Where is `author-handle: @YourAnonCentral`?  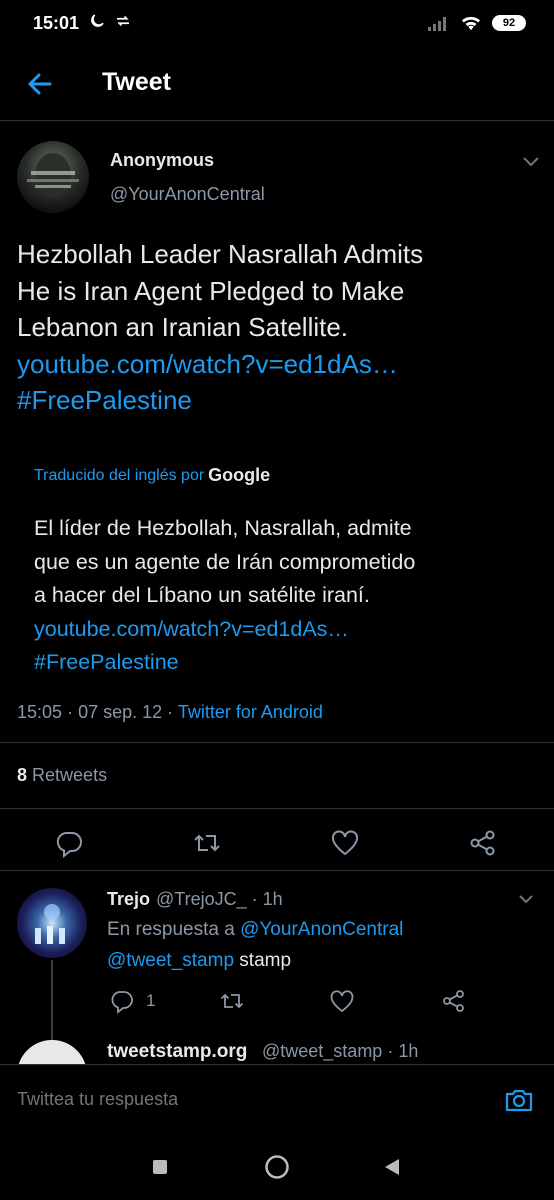
author-handle: @YourAnonCentral is located at coordinates (187, 194).